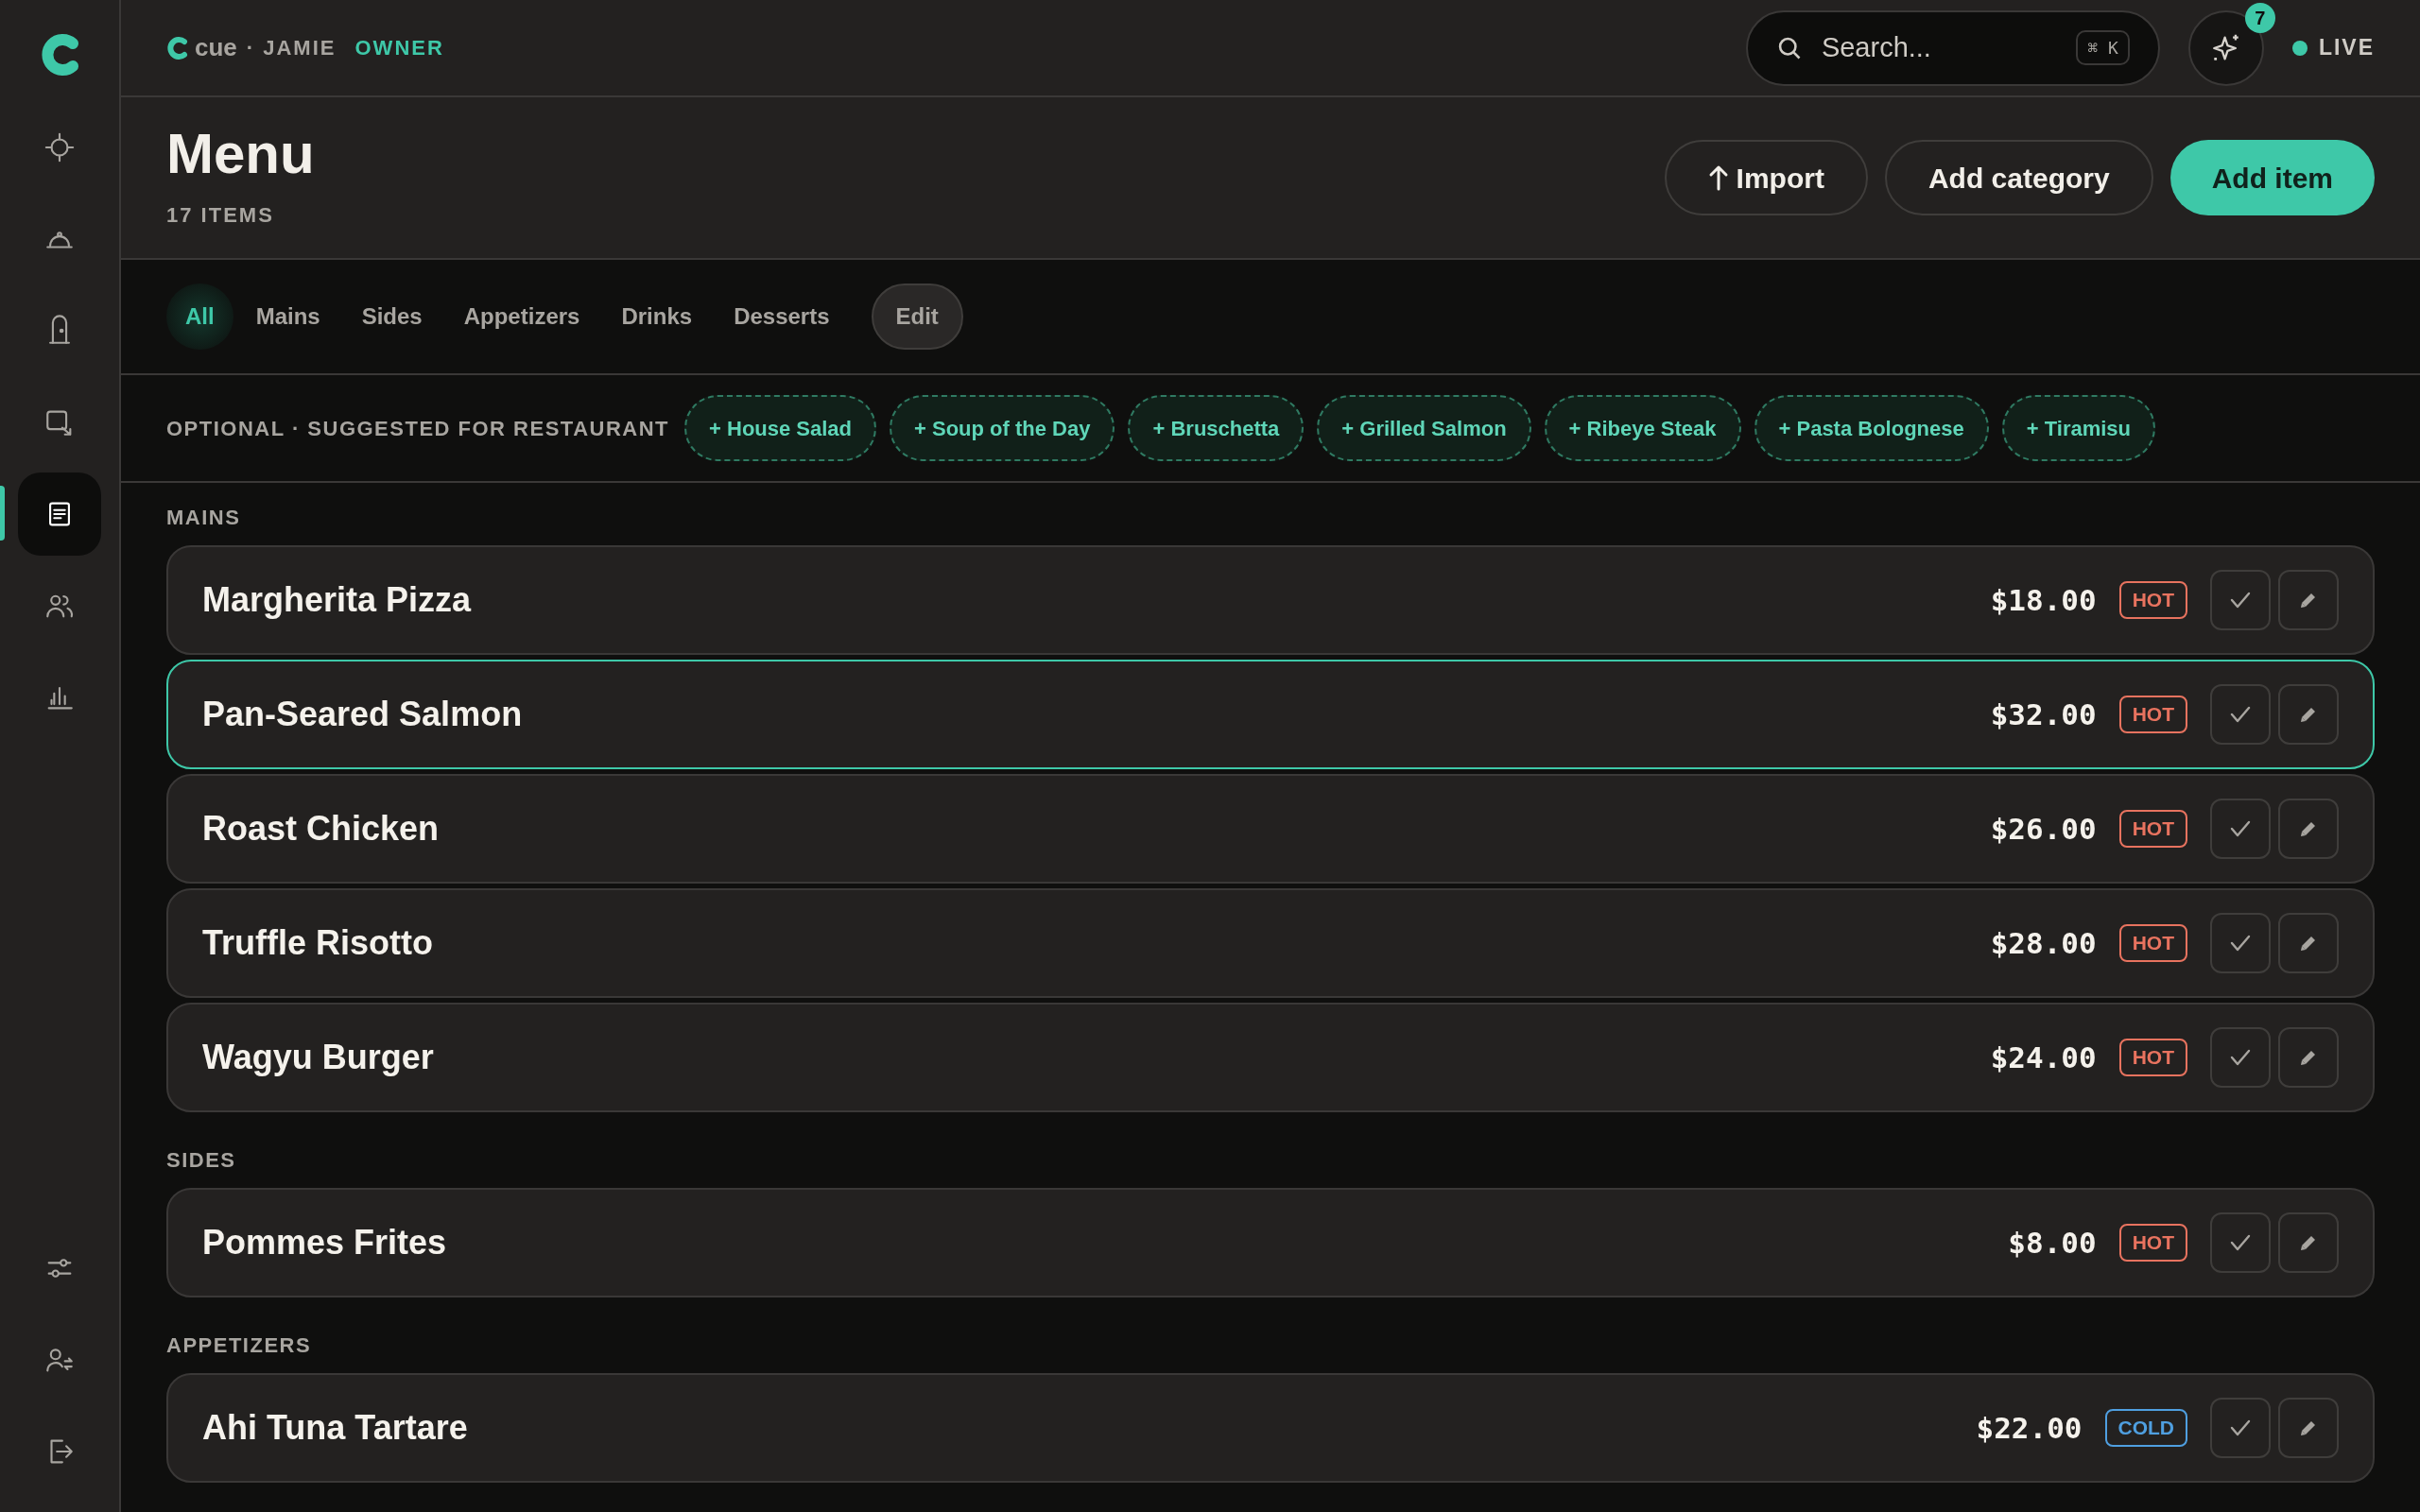 The width and height of the screenshot is (2420, 1512). What do you see at coordinates (2145, 1428) in the screenshot?
I see `temperature-tag: COLD` at bounding box center [2145, 1428].